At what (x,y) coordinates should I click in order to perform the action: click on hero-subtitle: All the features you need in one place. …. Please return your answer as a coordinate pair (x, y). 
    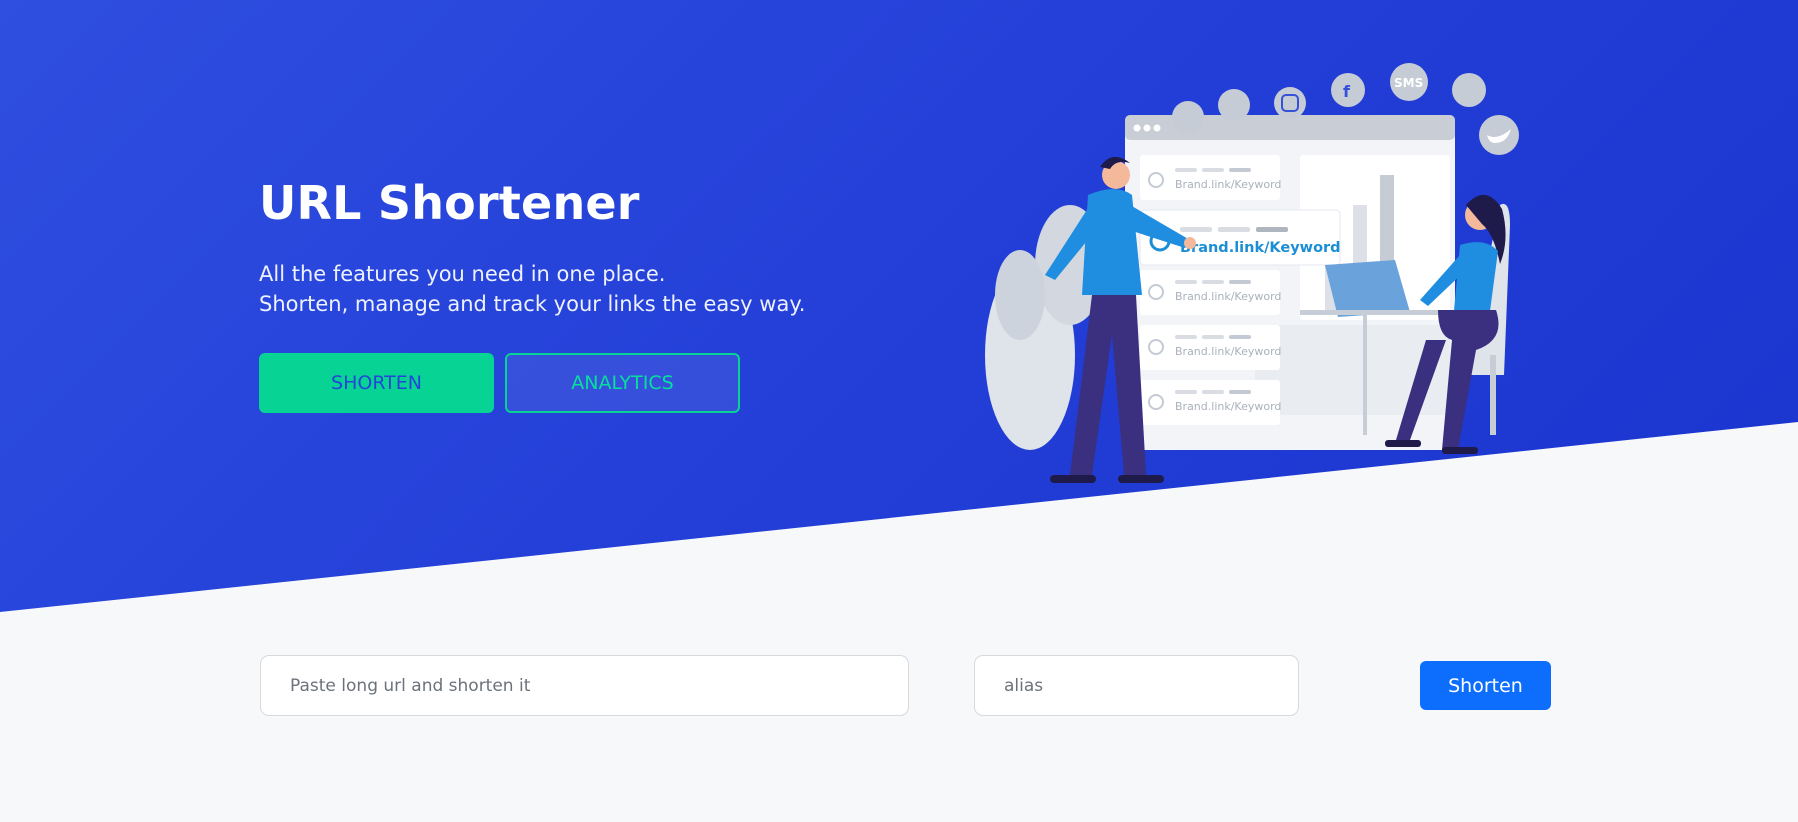
    Looking at the image, I should click on (532, 289).